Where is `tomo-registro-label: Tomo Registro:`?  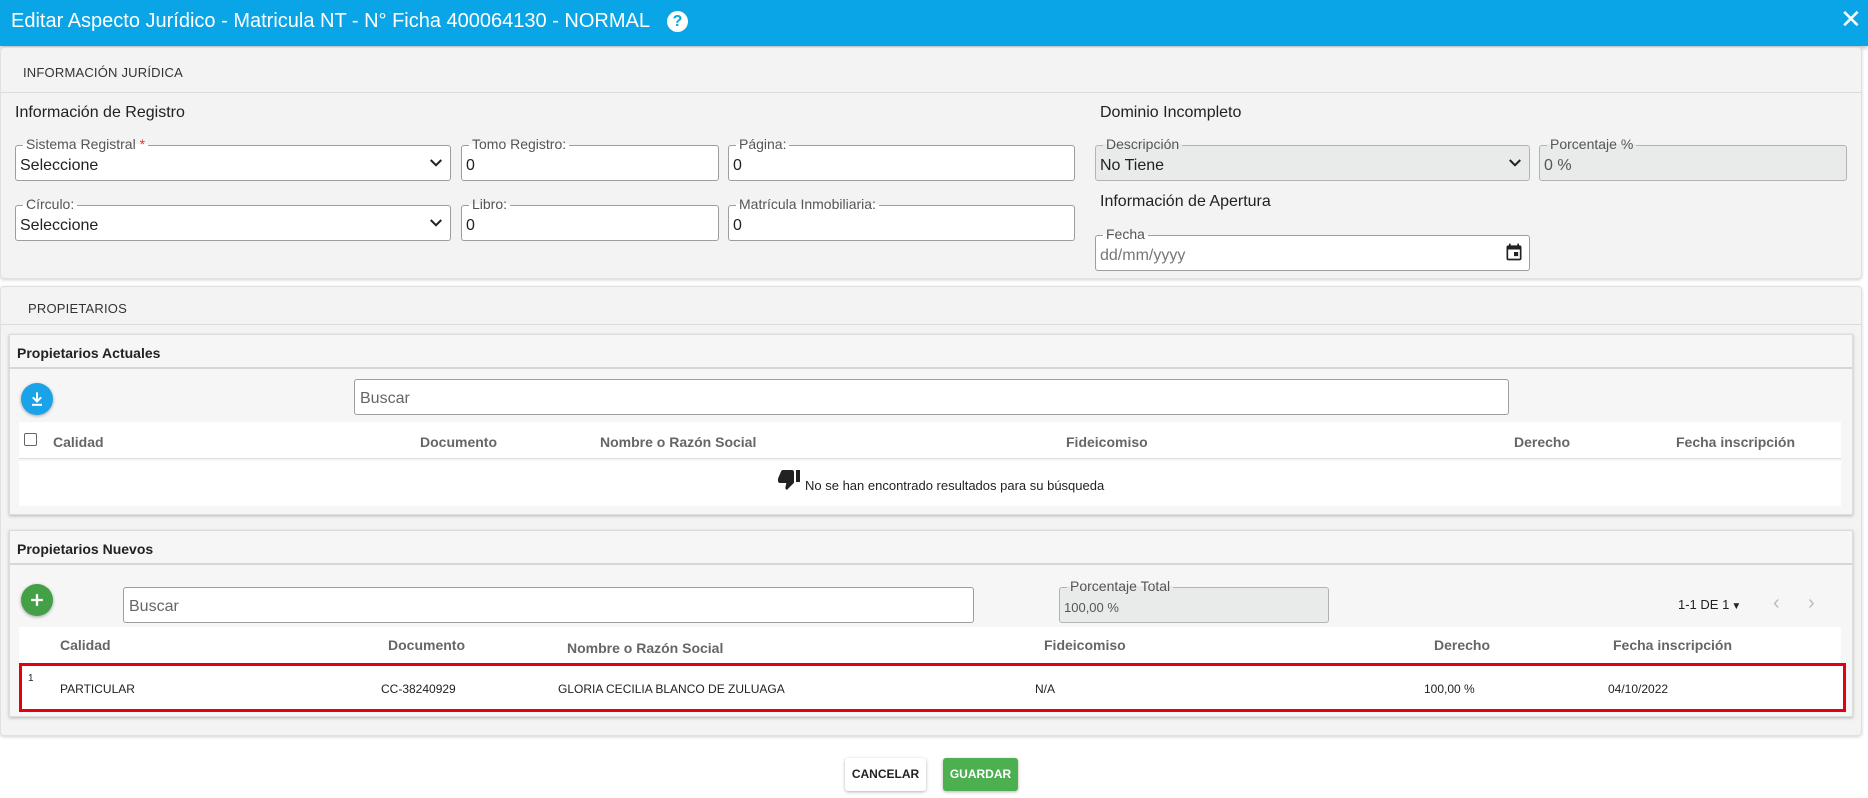 tomo-registro-label: Tomo Registro: is located at coordinates (519, 144).